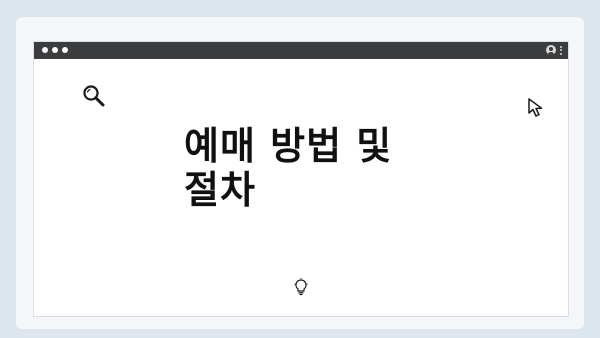 This screenshot has width=600, height=338. I want to click on page-title: 예매 방법 및 절차, so click(301, 168).